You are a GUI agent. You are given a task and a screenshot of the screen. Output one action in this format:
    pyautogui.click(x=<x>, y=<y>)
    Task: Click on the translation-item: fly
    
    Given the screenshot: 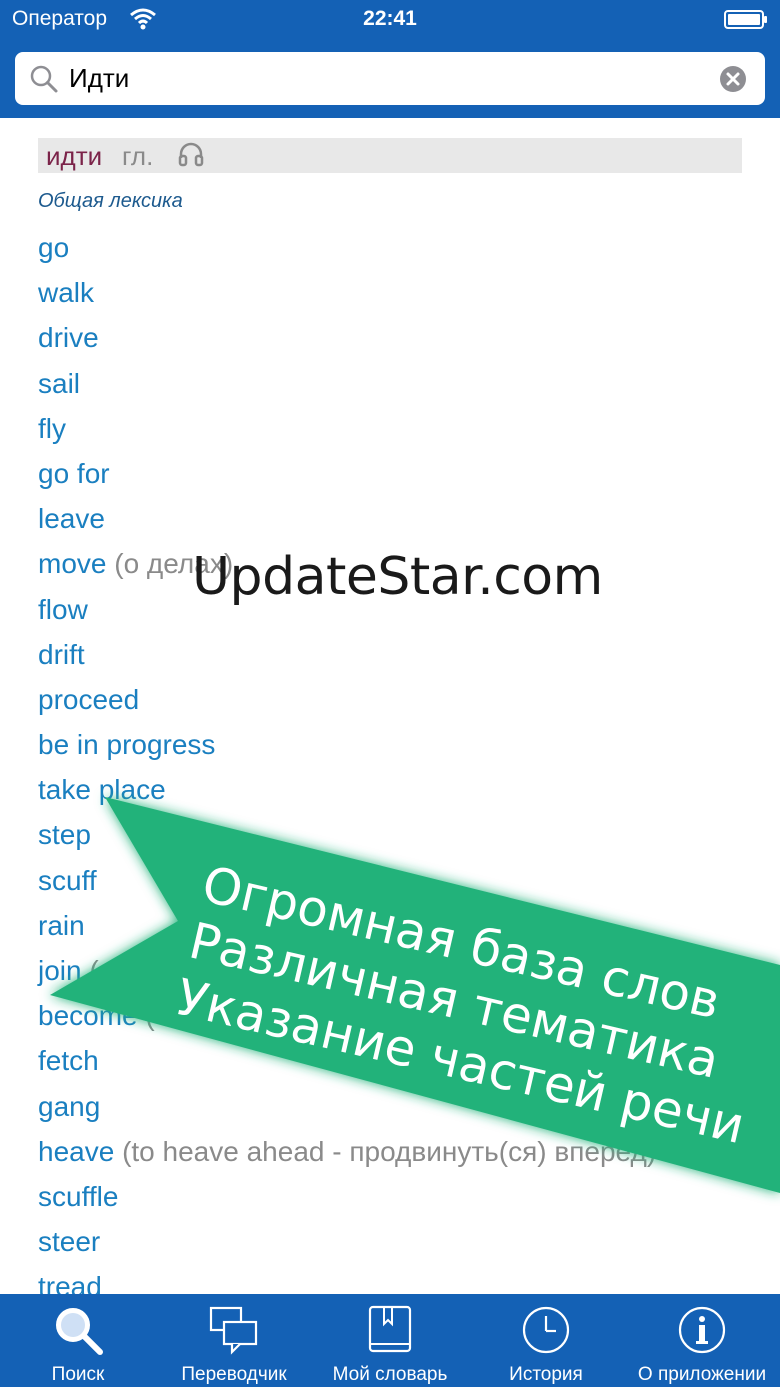 What is the action you would take?
    pyautogui.click(x=347, y=428)
    